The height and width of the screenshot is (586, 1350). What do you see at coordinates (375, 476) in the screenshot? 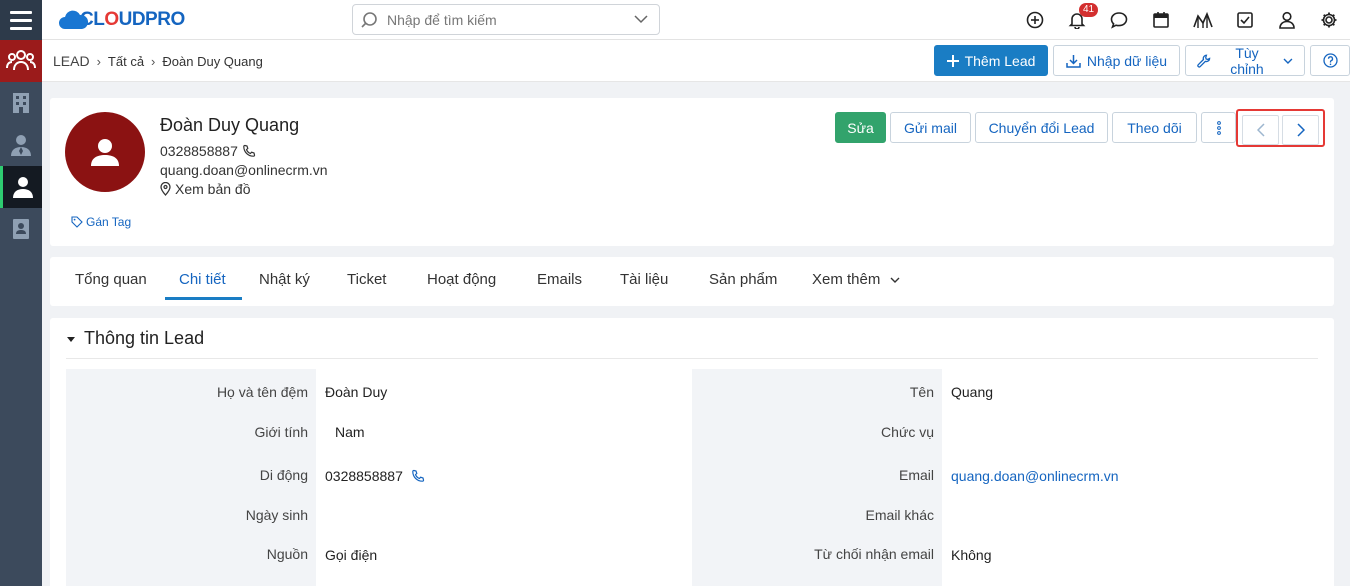
I see `field-value-mobile: 0328858887` at bounding box center [375, 476].